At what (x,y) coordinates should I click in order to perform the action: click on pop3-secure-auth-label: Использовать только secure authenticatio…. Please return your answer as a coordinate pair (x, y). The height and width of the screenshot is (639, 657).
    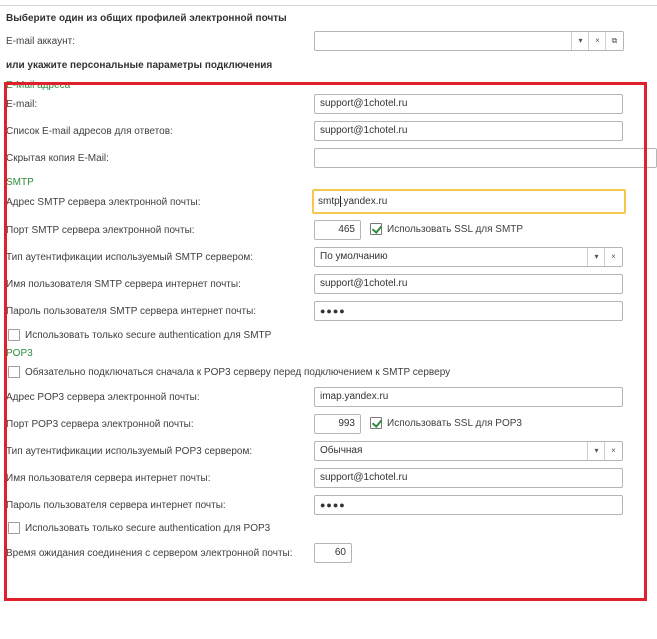
    Looking at the image, I should click on (148, 528).